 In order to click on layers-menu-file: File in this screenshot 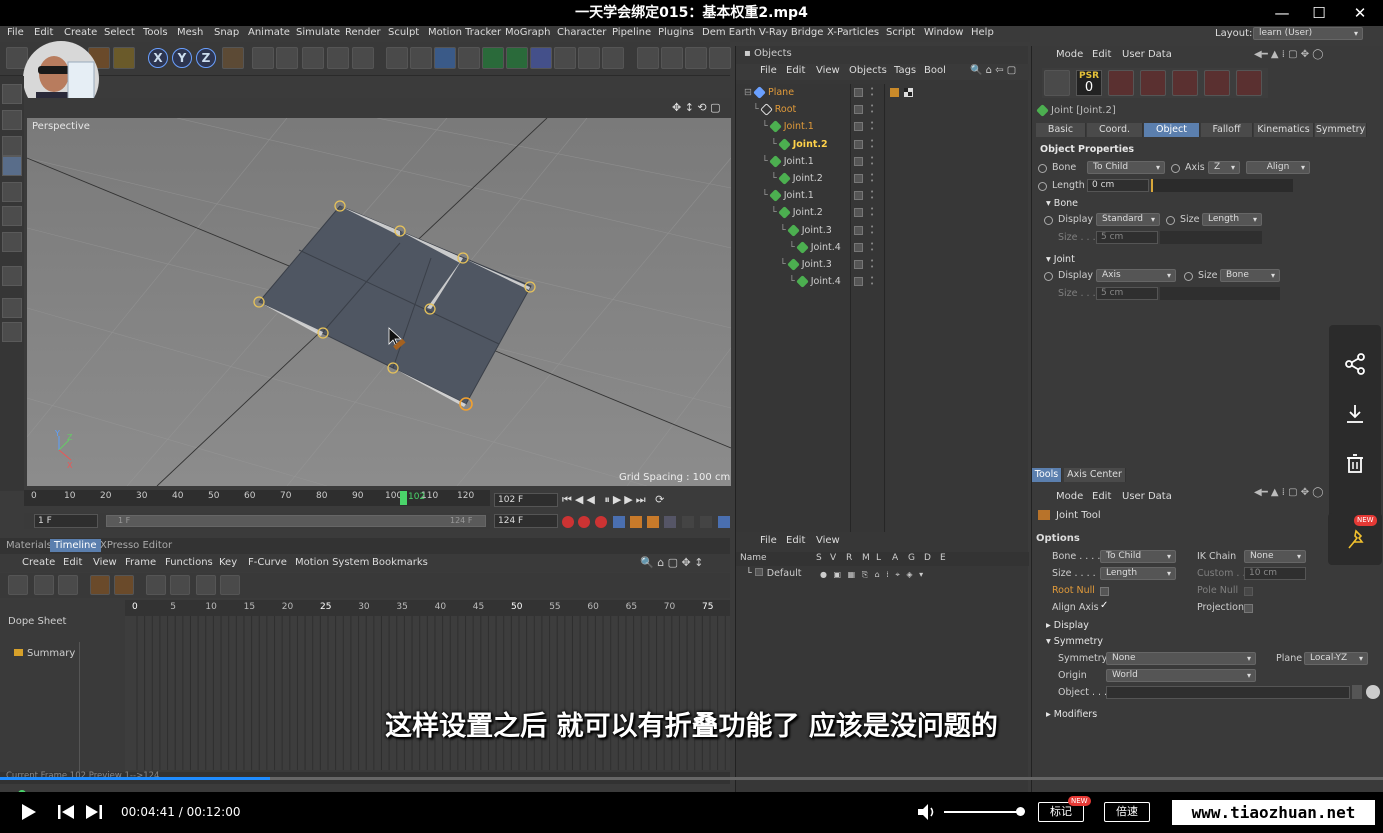, I will do `click(768, 540)`.